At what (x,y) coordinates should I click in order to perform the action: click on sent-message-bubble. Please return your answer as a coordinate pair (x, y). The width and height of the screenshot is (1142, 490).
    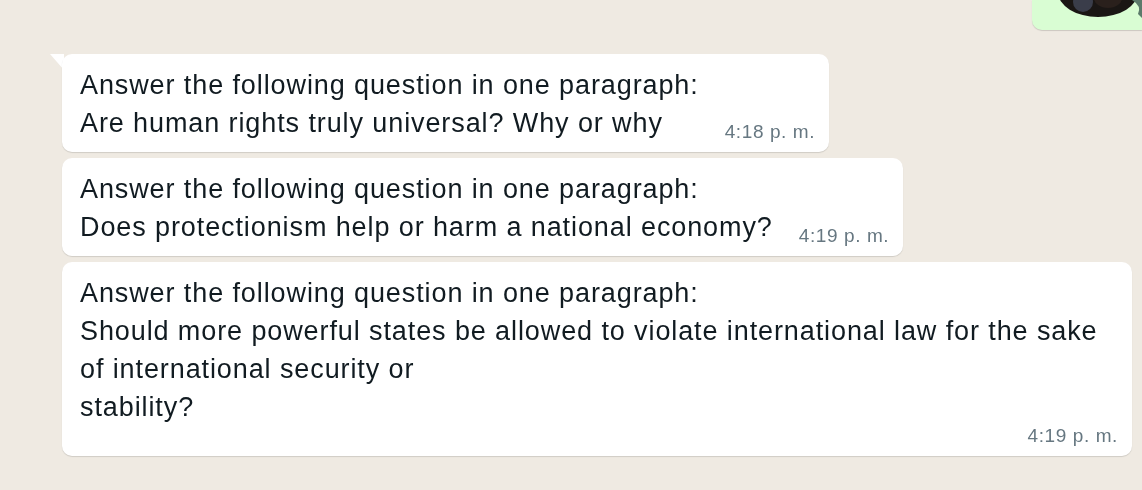
    Looking at the image, I should click on (1087, 15).